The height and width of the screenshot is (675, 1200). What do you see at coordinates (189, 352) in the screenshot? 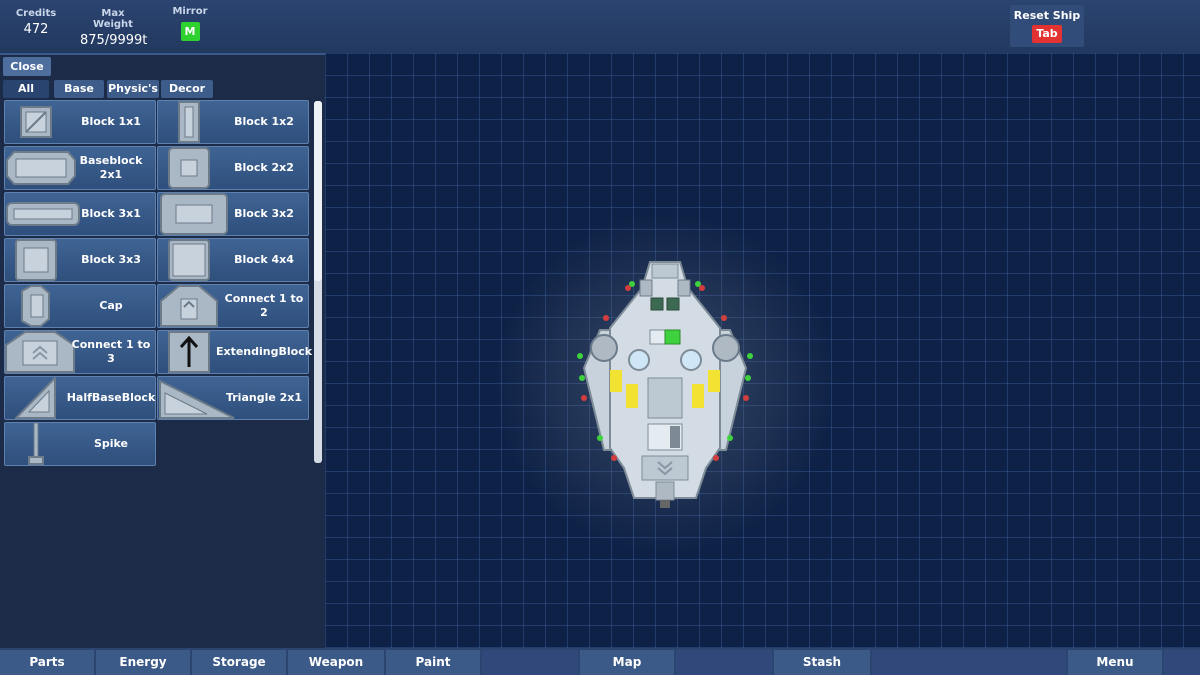
I see `extending-block-icon` at bounding box center [189, 352].